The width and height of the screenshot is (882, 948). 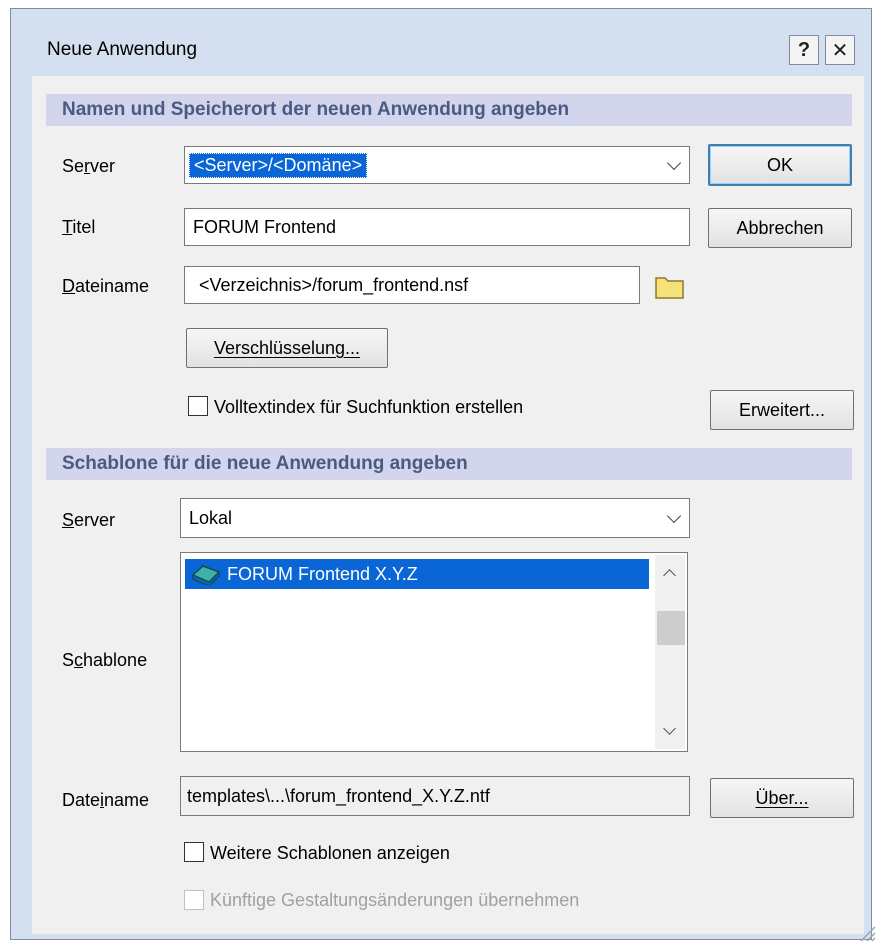 I want to click on template-label: Schablone, so click(x=105, y=660).